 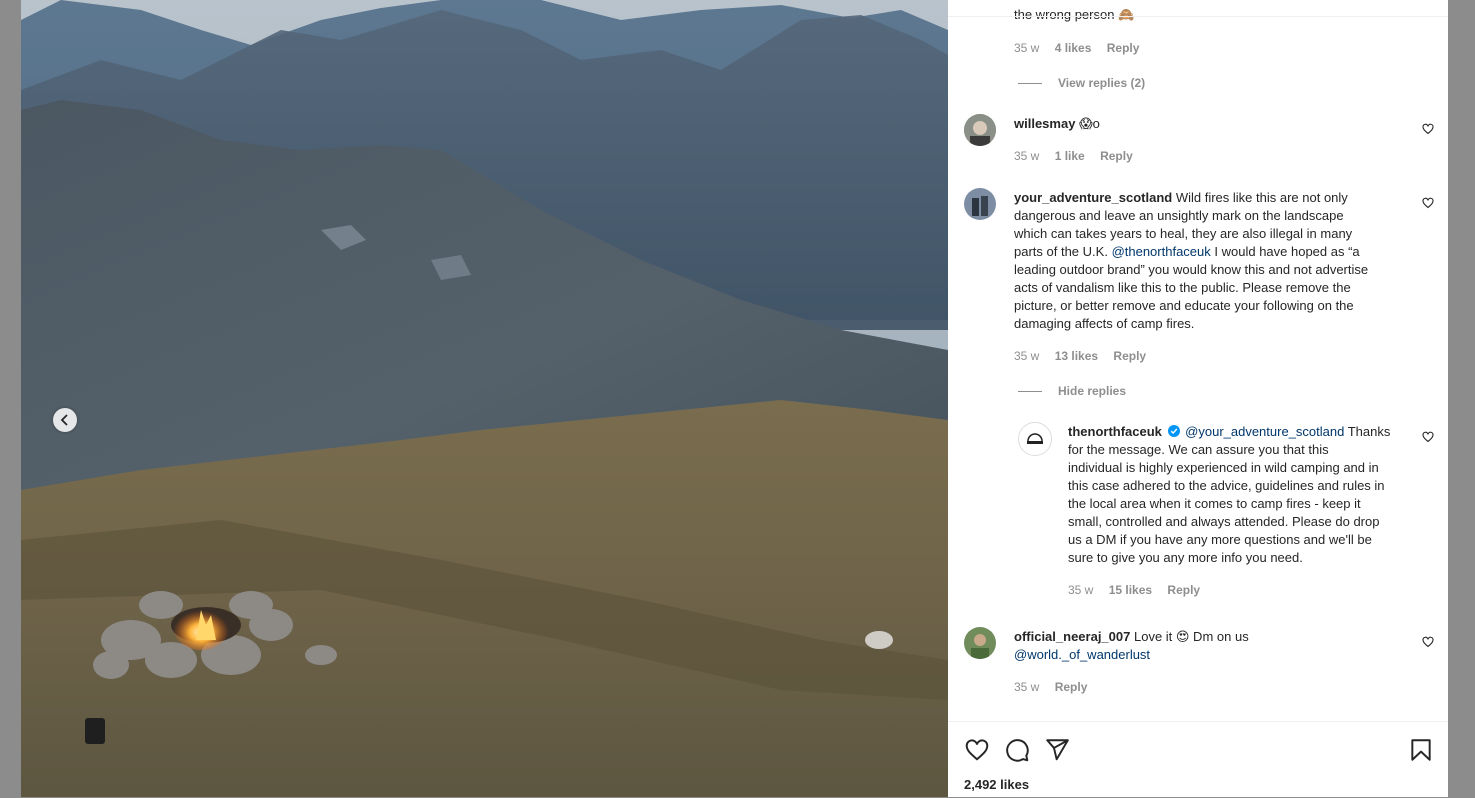 What do you see at coordinates (1173, 431) in the screenshot?
I see `verified-badge-icon` at bounding box center [1173, 431].